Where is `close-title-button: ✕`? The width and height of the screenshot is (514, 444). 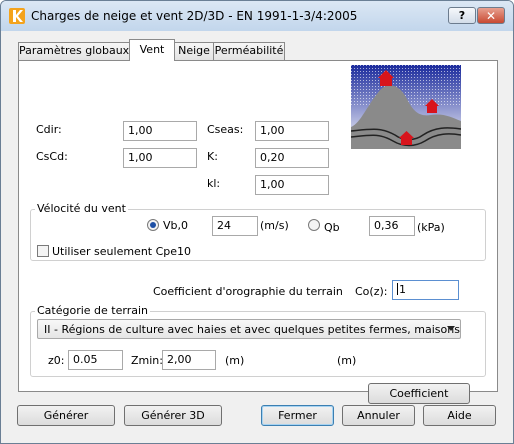
close-title-button: ✕ is located at coordinates (491, 15).